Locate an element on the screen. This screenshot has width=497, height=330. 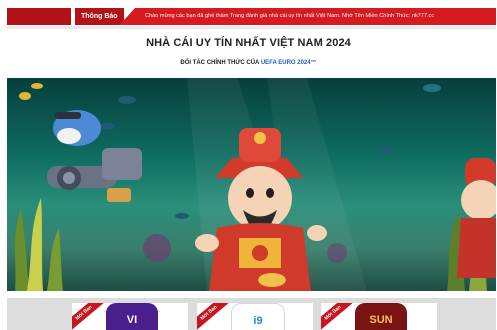
header-divider is located at coordinates (251, 27).